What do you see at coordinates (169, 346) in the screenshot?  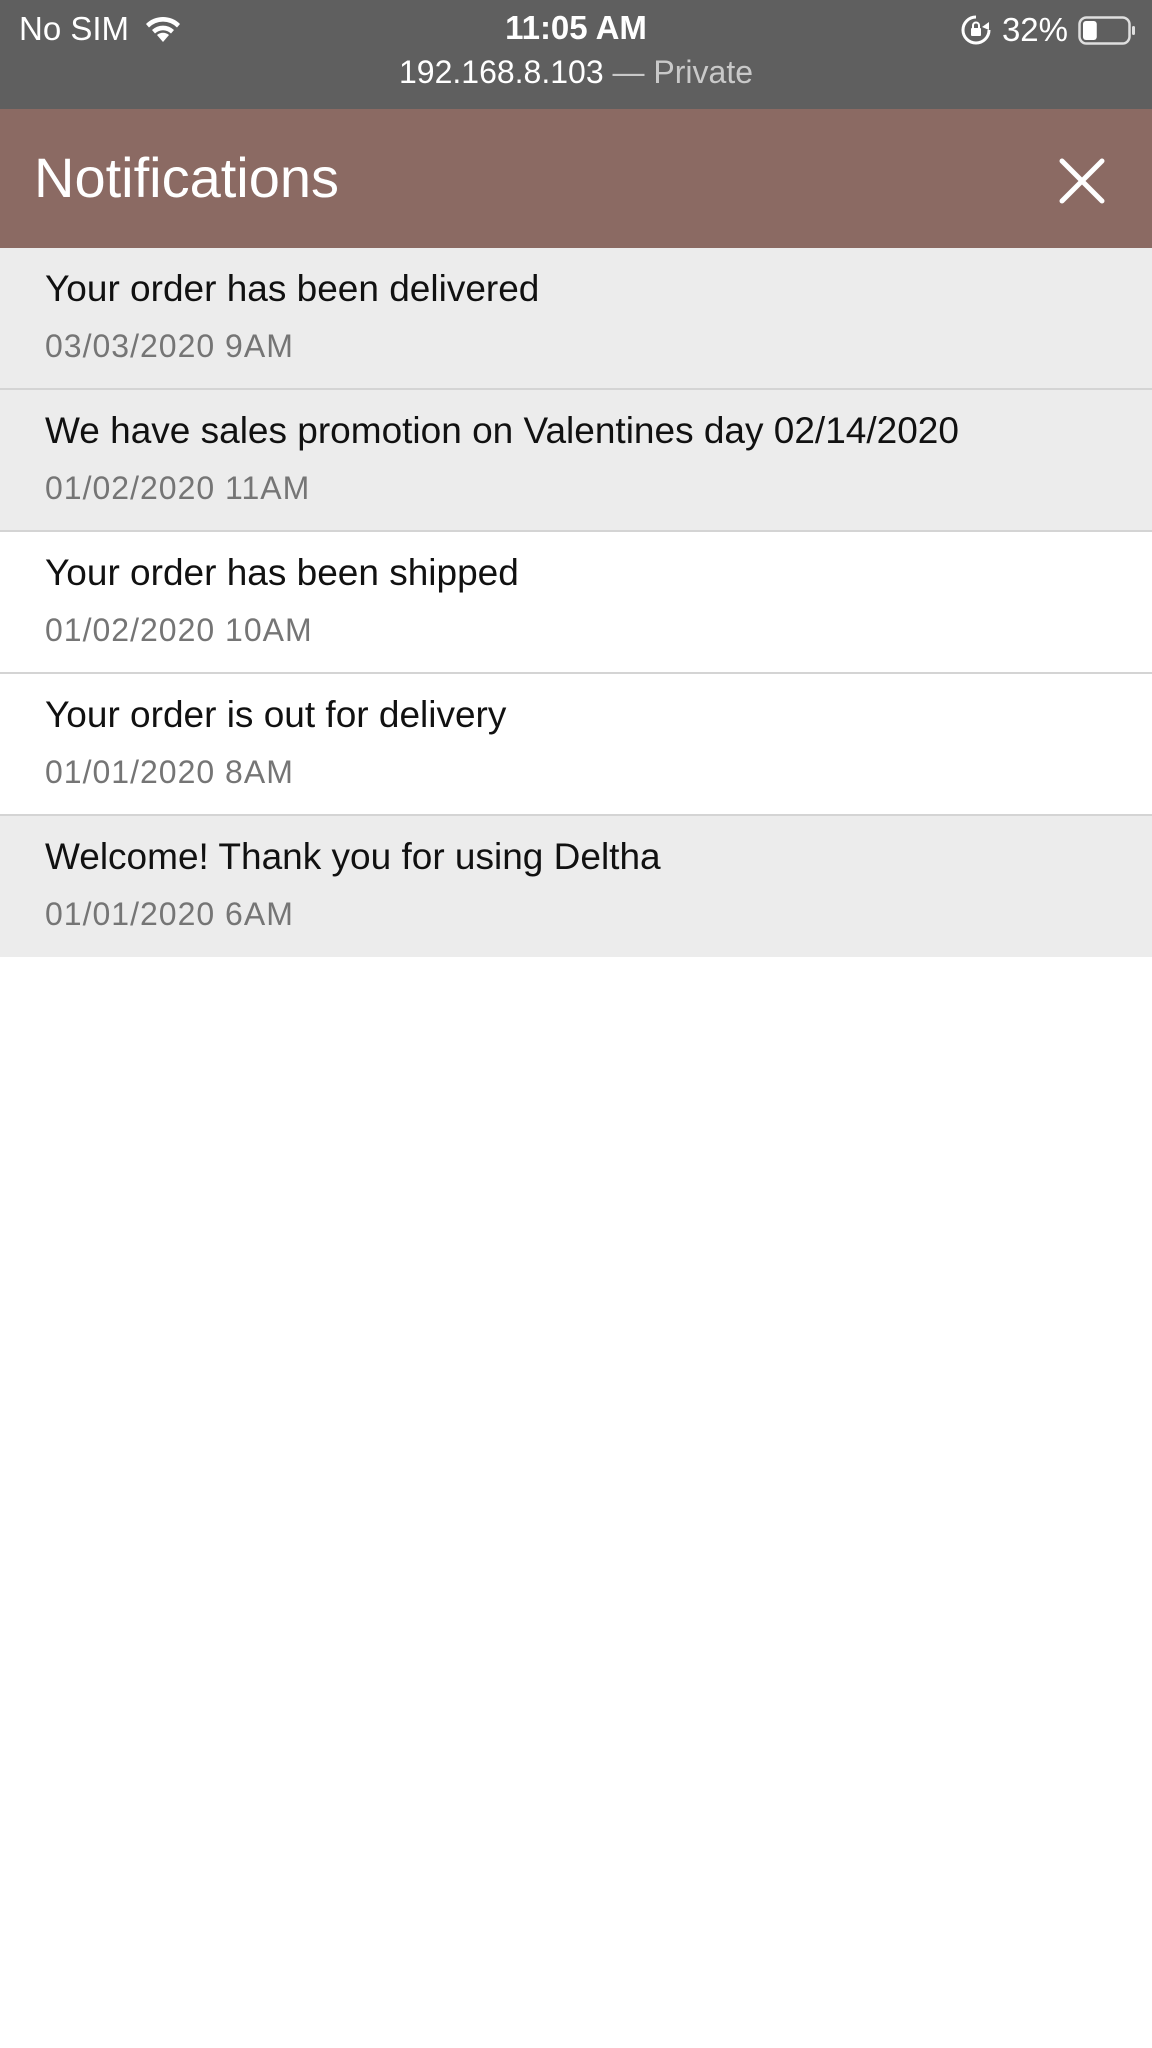 I see `notification-timestamp: 03/03/2020 9AM` at bounding box center [169, 346].